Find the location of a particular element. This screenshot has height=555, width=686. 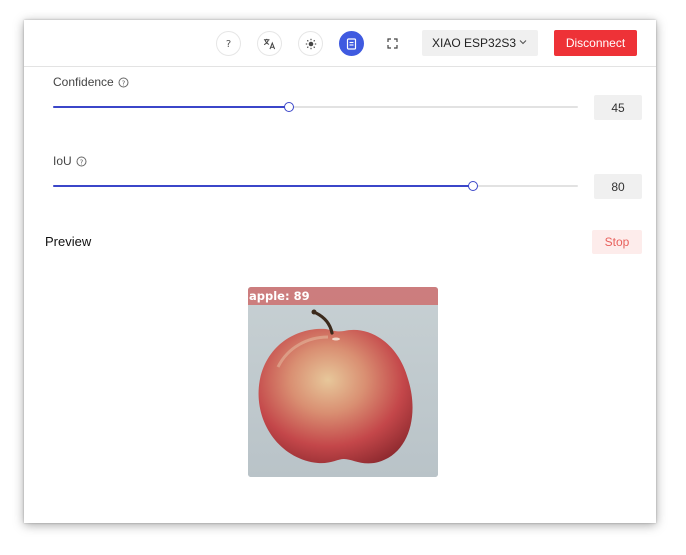

iou-label-row: IoU ? is located at coordinates (70, 161).